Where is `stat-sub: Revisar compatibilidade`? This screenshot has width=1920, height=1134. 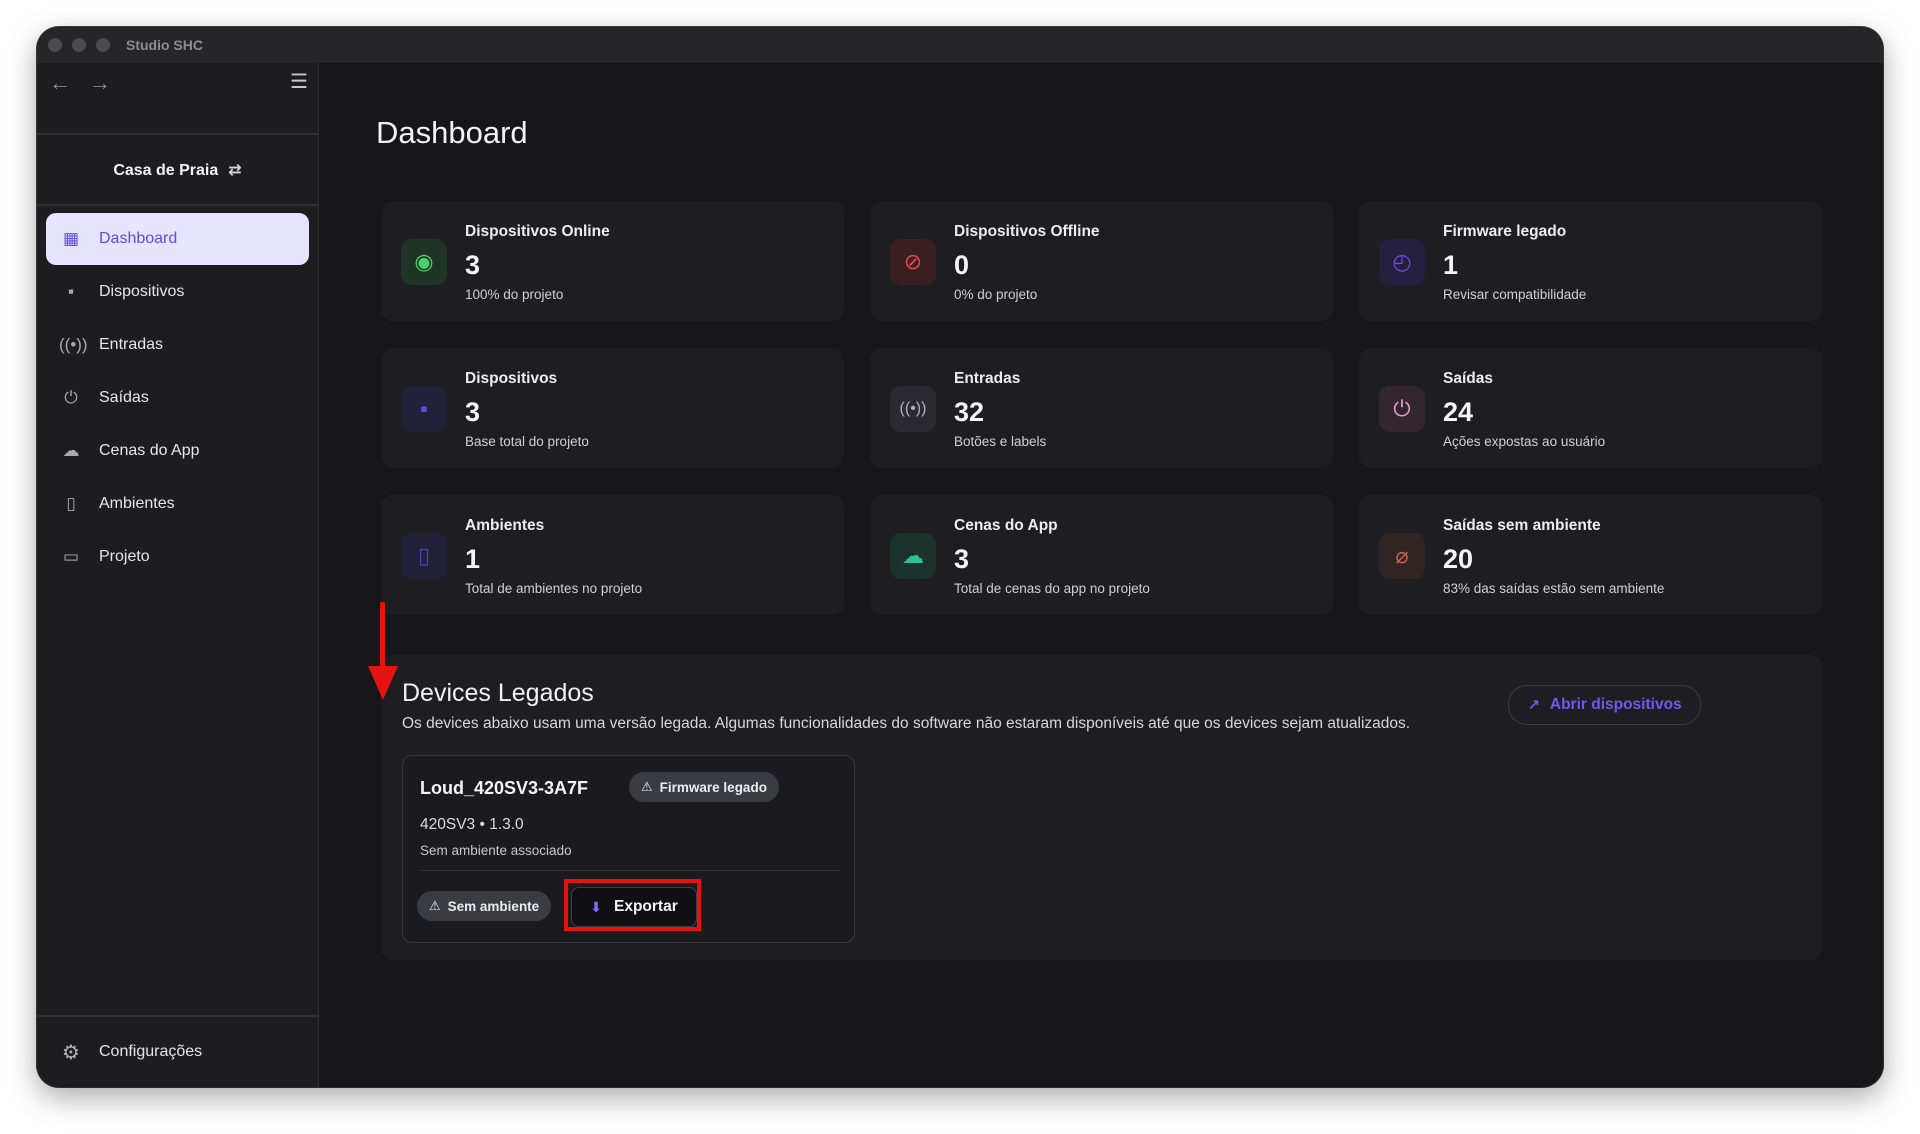 stat-sub: Revisar compatibilidade is located at coordinates (1515, 294).